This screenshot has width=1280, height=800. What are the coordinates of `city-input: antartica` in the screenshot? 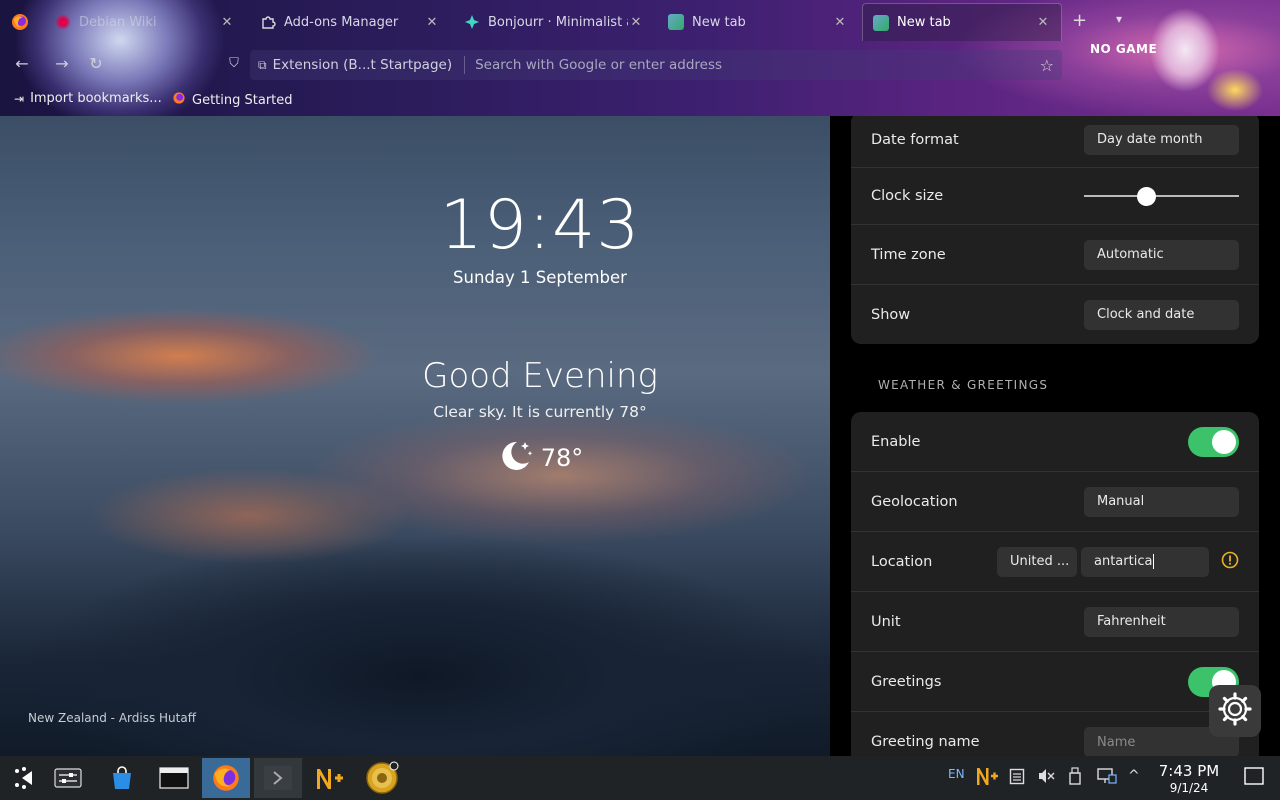 It's located at (1145, 561).